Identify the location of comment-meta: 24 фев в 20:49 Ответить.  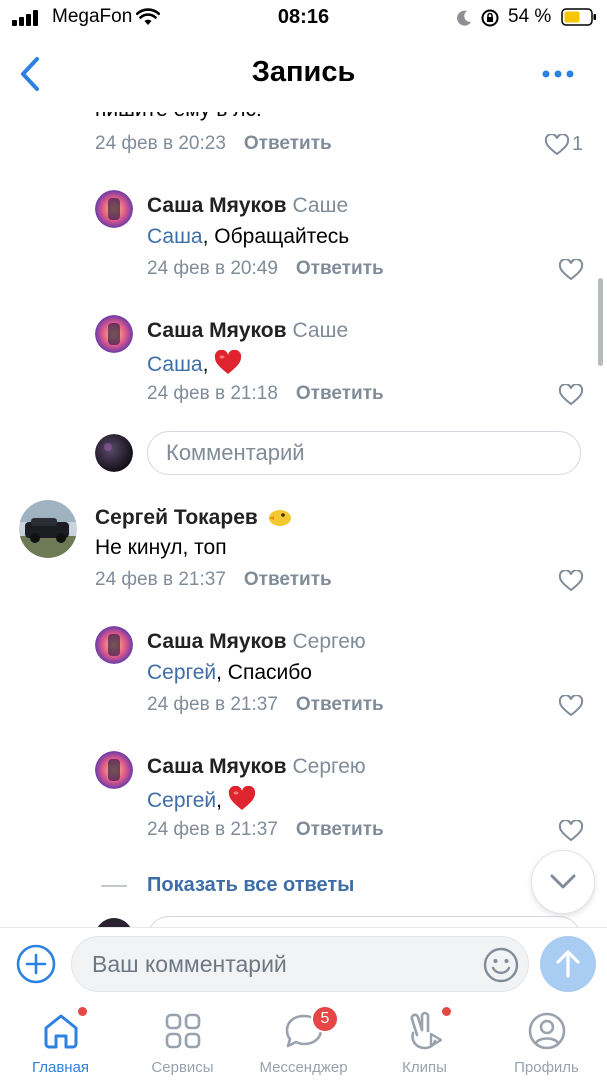
(265, 269).